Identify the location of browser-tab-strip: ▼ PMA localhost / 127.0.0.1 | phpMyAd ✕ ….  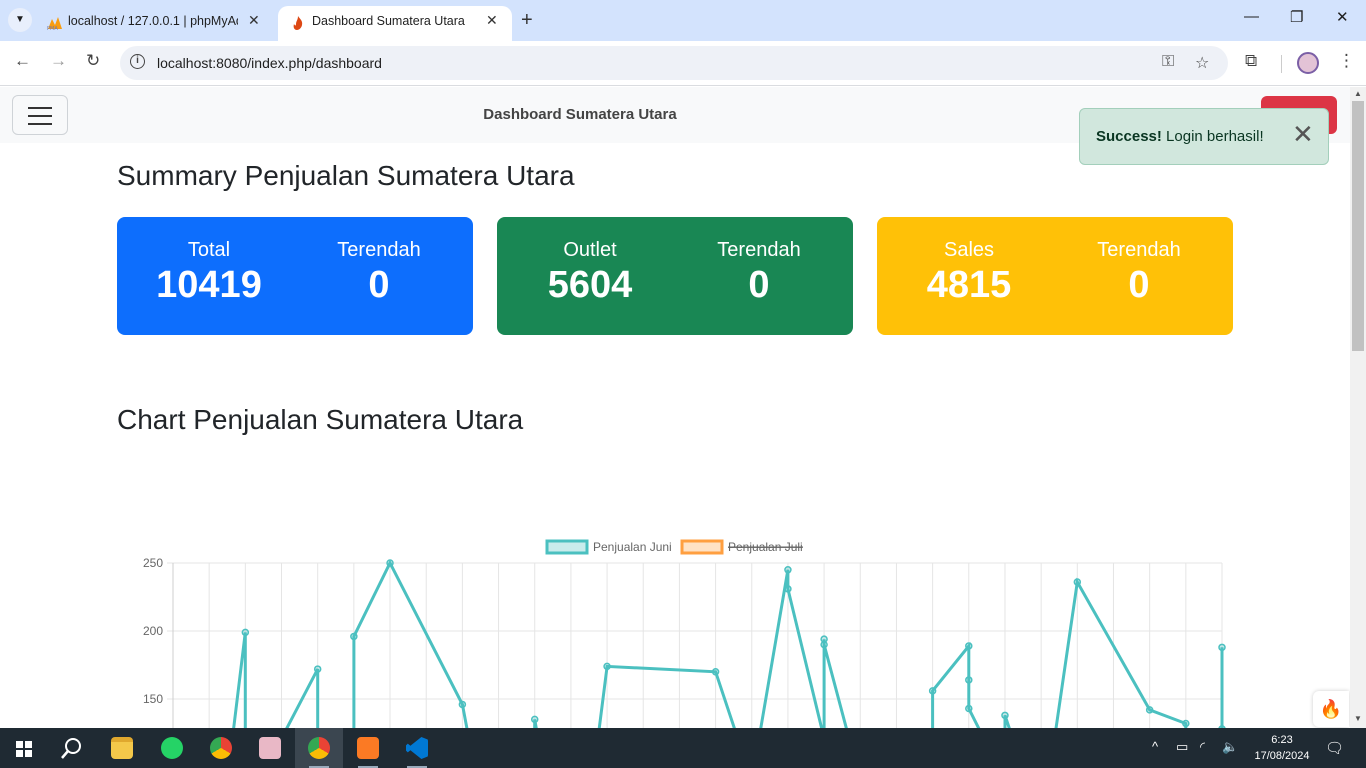
(683, 20).